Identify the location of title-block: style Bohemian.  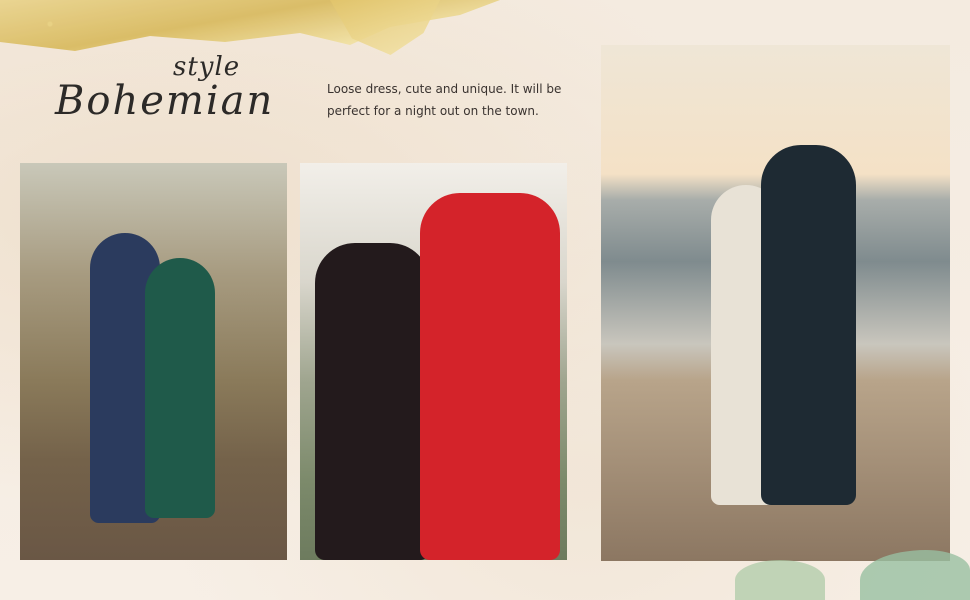
(170, 95).